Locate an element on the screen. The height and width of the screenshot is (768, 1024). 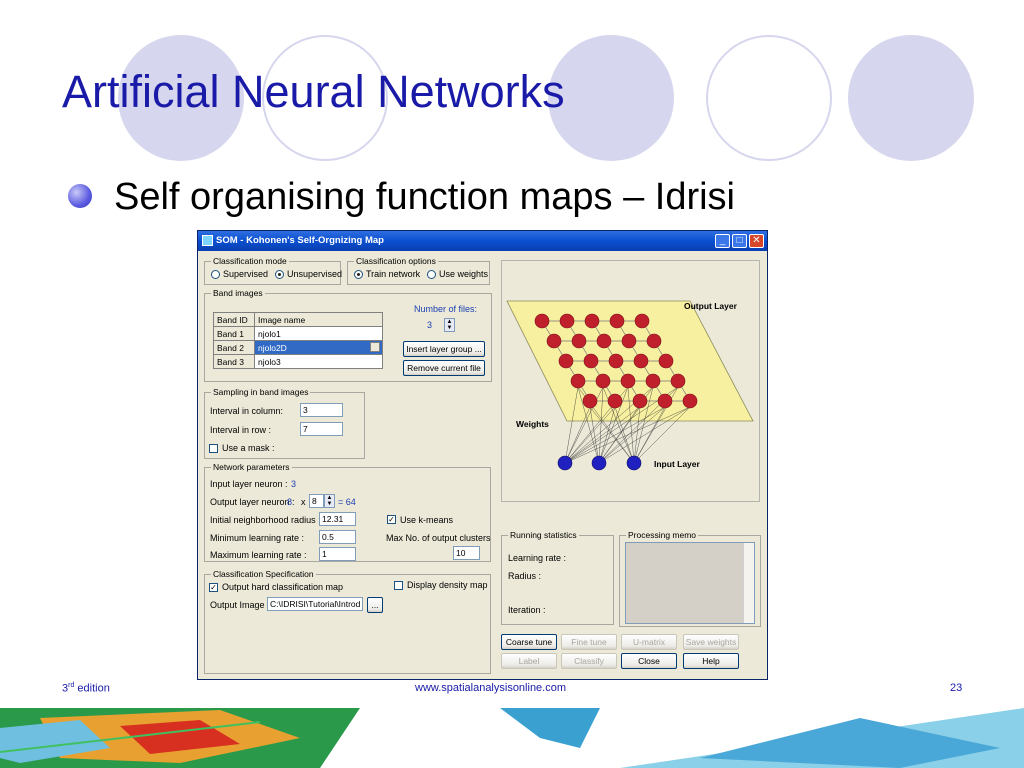
network-diagram: Output Layer Weights Input Layer is located at coordinates (630, 385).